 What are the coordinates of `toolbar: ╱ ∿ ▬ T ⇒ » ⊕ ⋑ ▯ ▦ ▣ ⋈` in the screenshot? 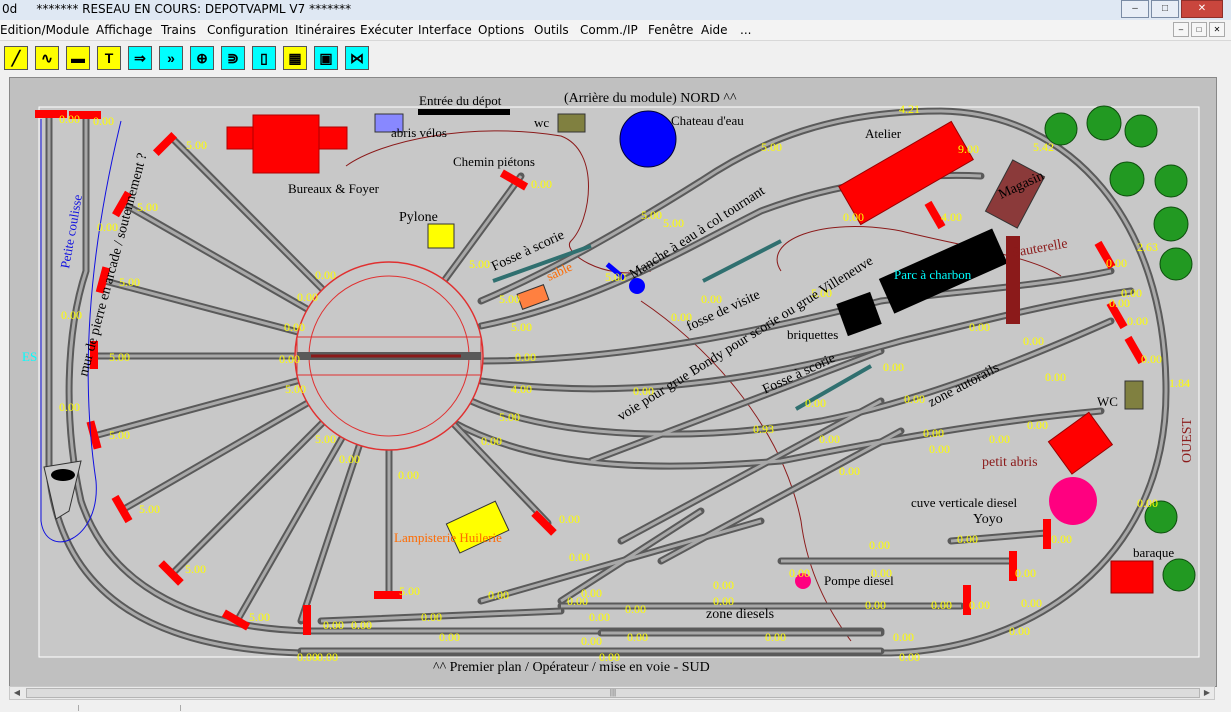 It's located at (615, 59).